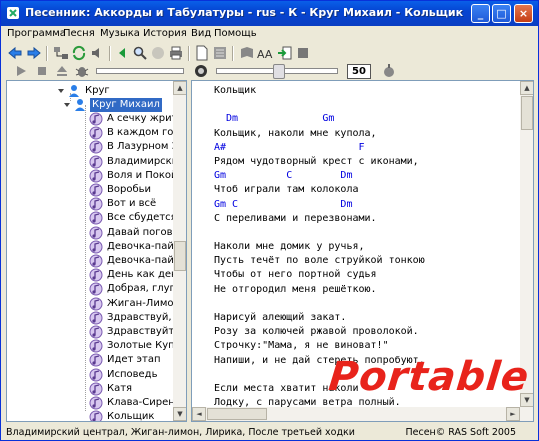 The height and width of the screenshot is (441, 539). I want to click on tree-song-label: Воля и Покой, so click(142, 175).